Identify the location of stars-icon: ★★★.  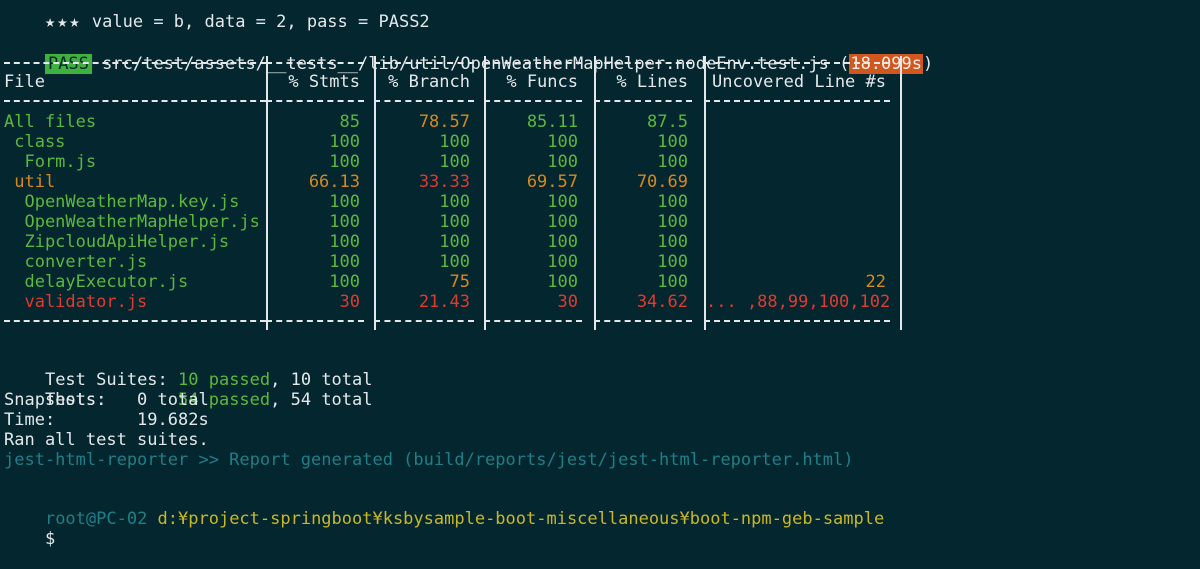
(63, 22).